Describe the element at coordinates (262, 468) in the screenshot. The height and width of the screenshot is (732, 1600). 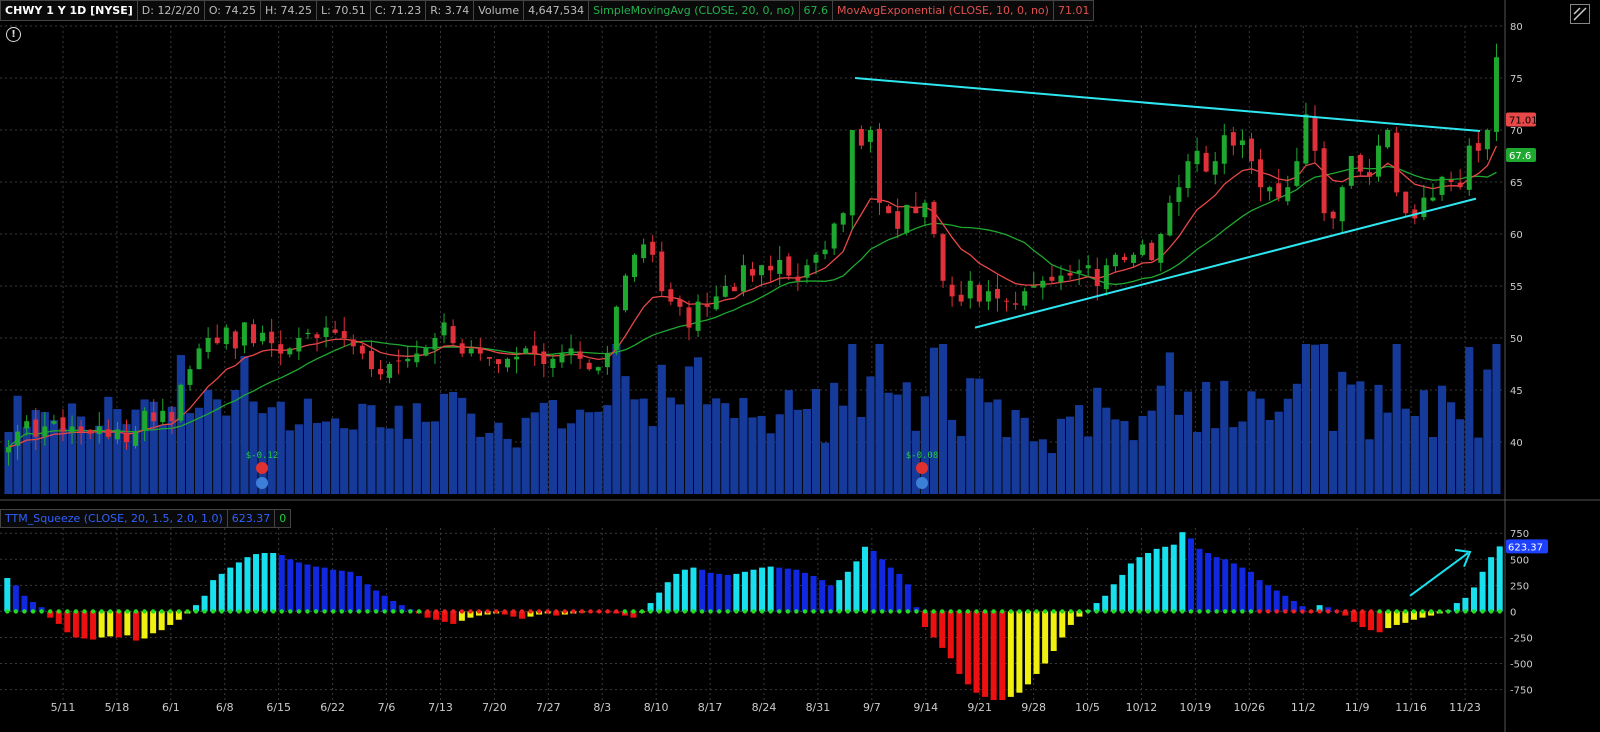
I see `earnings-icon` at that location.